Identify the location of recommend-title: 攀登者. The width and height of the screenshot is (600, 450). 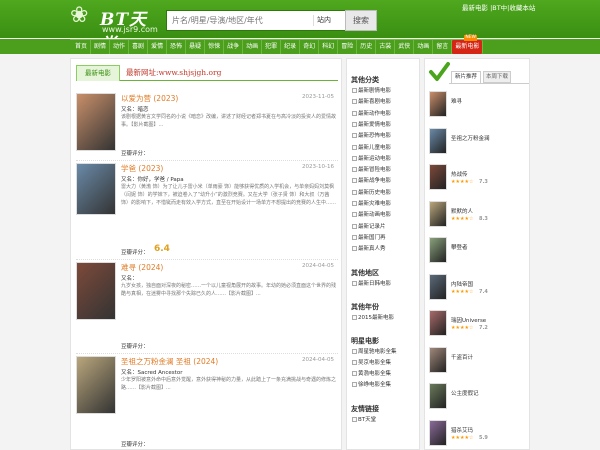
(459, 247).